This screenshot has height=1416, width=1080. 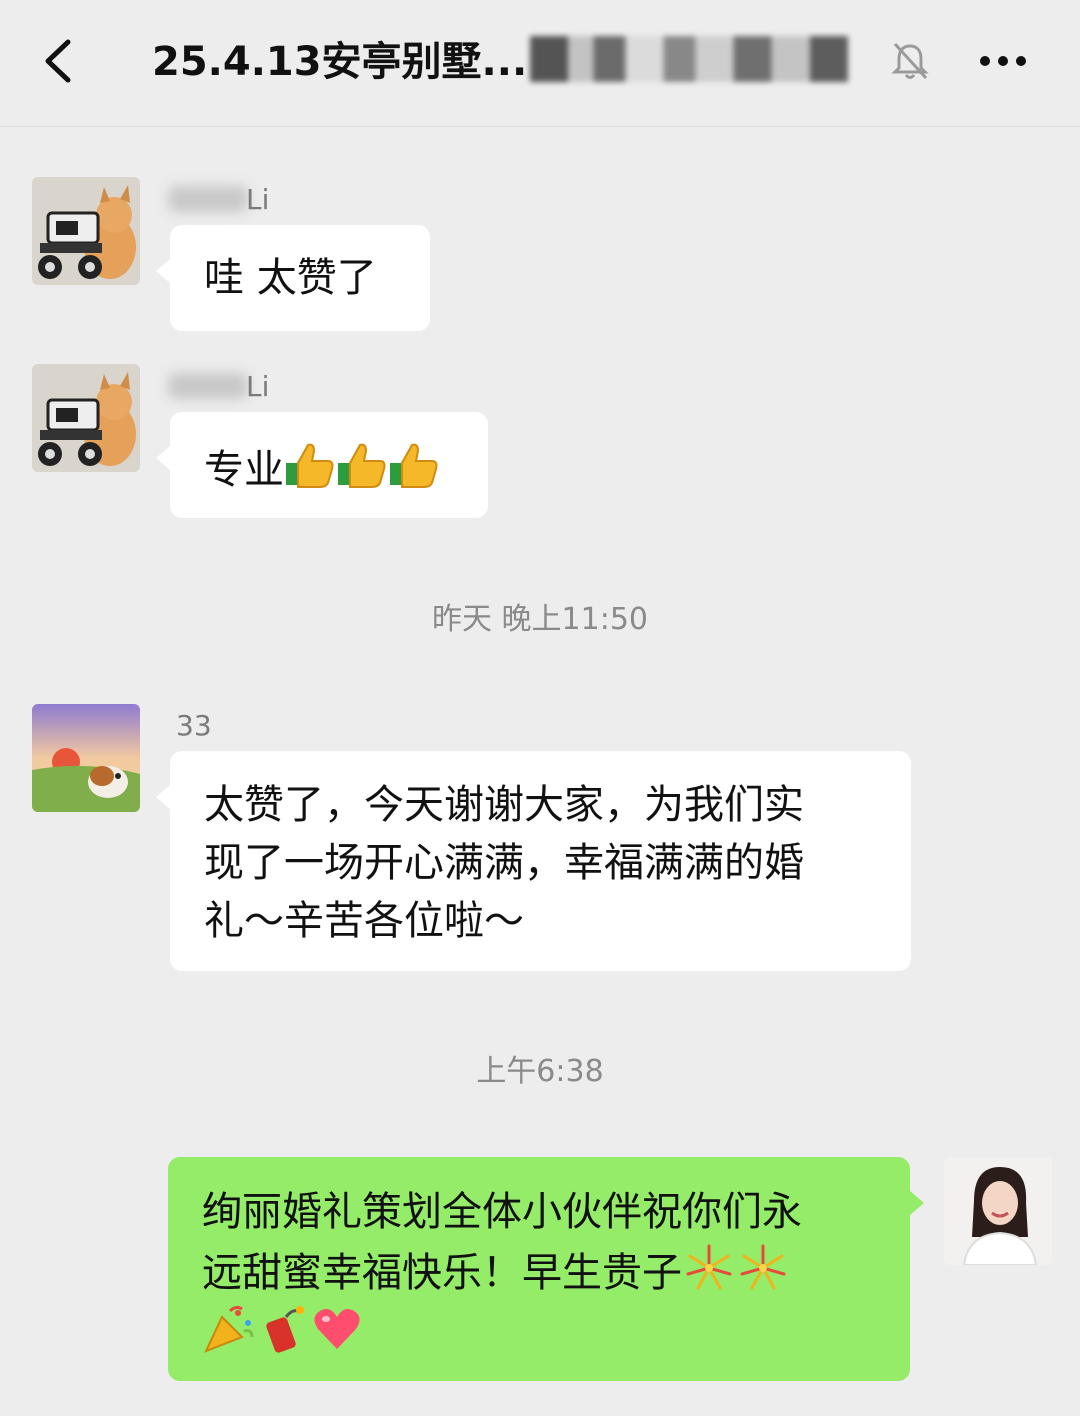 What do you see at coordinates (285, 1329) in the screenshot?
I see `firecracker-icon` at bounding box center [285, 1329].